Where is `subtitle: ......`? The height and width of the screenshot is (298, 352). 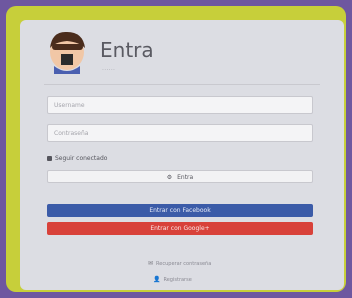
subtitle: ...... is located at coordinates (109, 68).